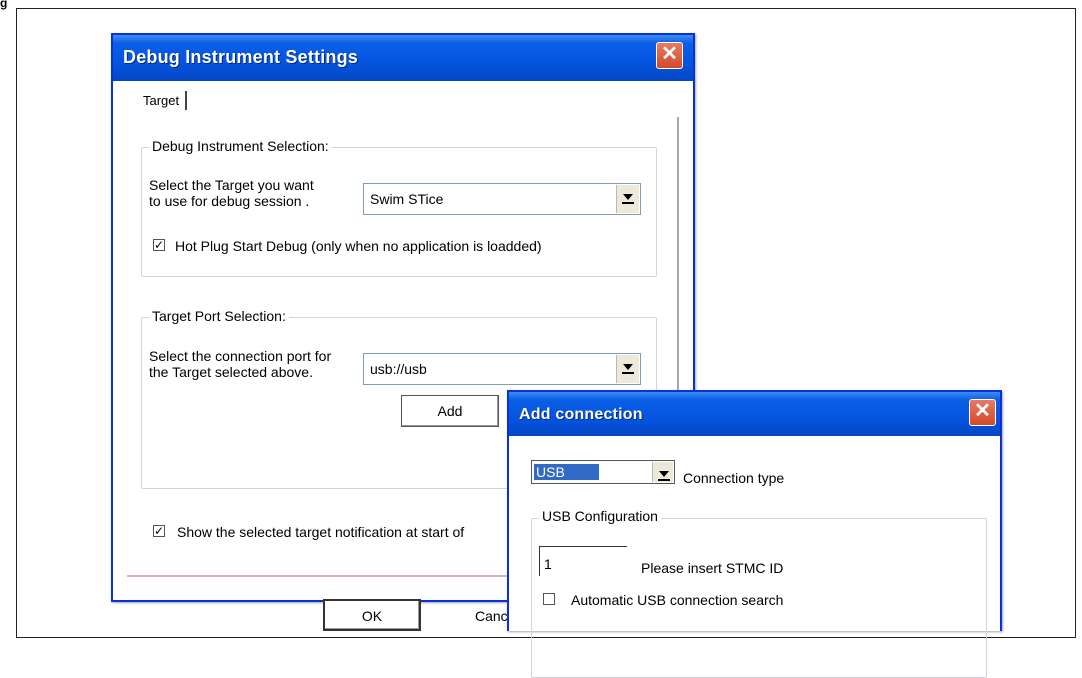 The height and width of the screenshot is (678, 1082). What do you see at coordinates (677, 600) in the screenshot?
I see `auto-usb-label: Automatic USB connection search` at bounding box center [677, 600].